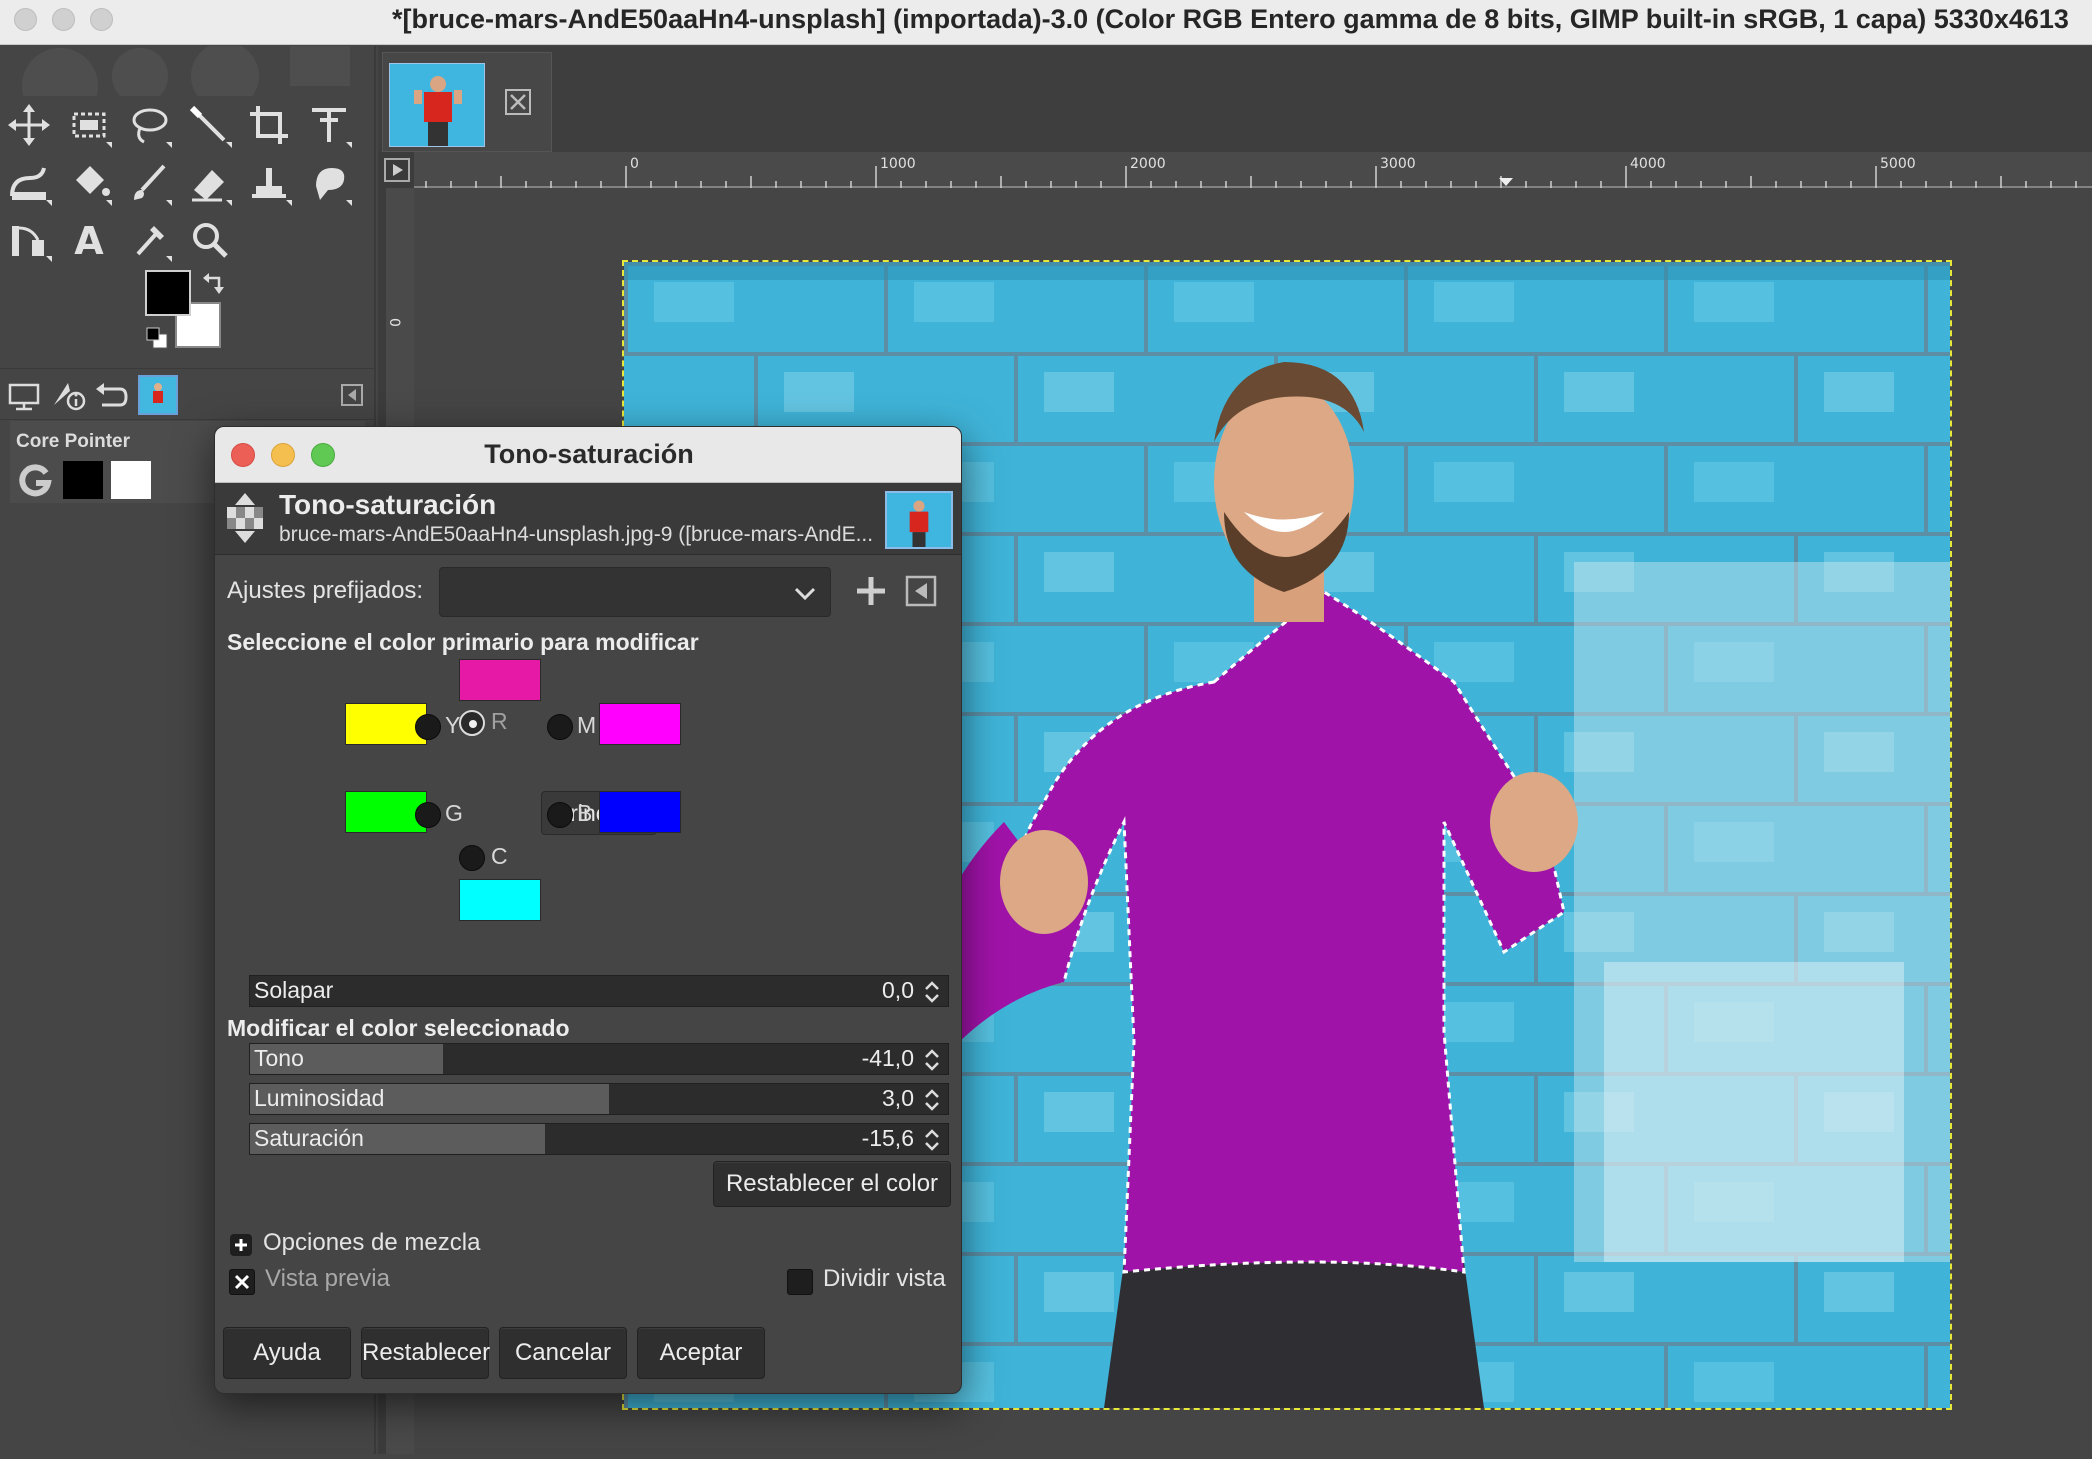 Image resolution: width=2092 pixels, height=1459 pixels. What do you see at coordinates (1398, 164) in the screenshot?
I see `ruler-label: 3000` at bounding box center [1398, 164].